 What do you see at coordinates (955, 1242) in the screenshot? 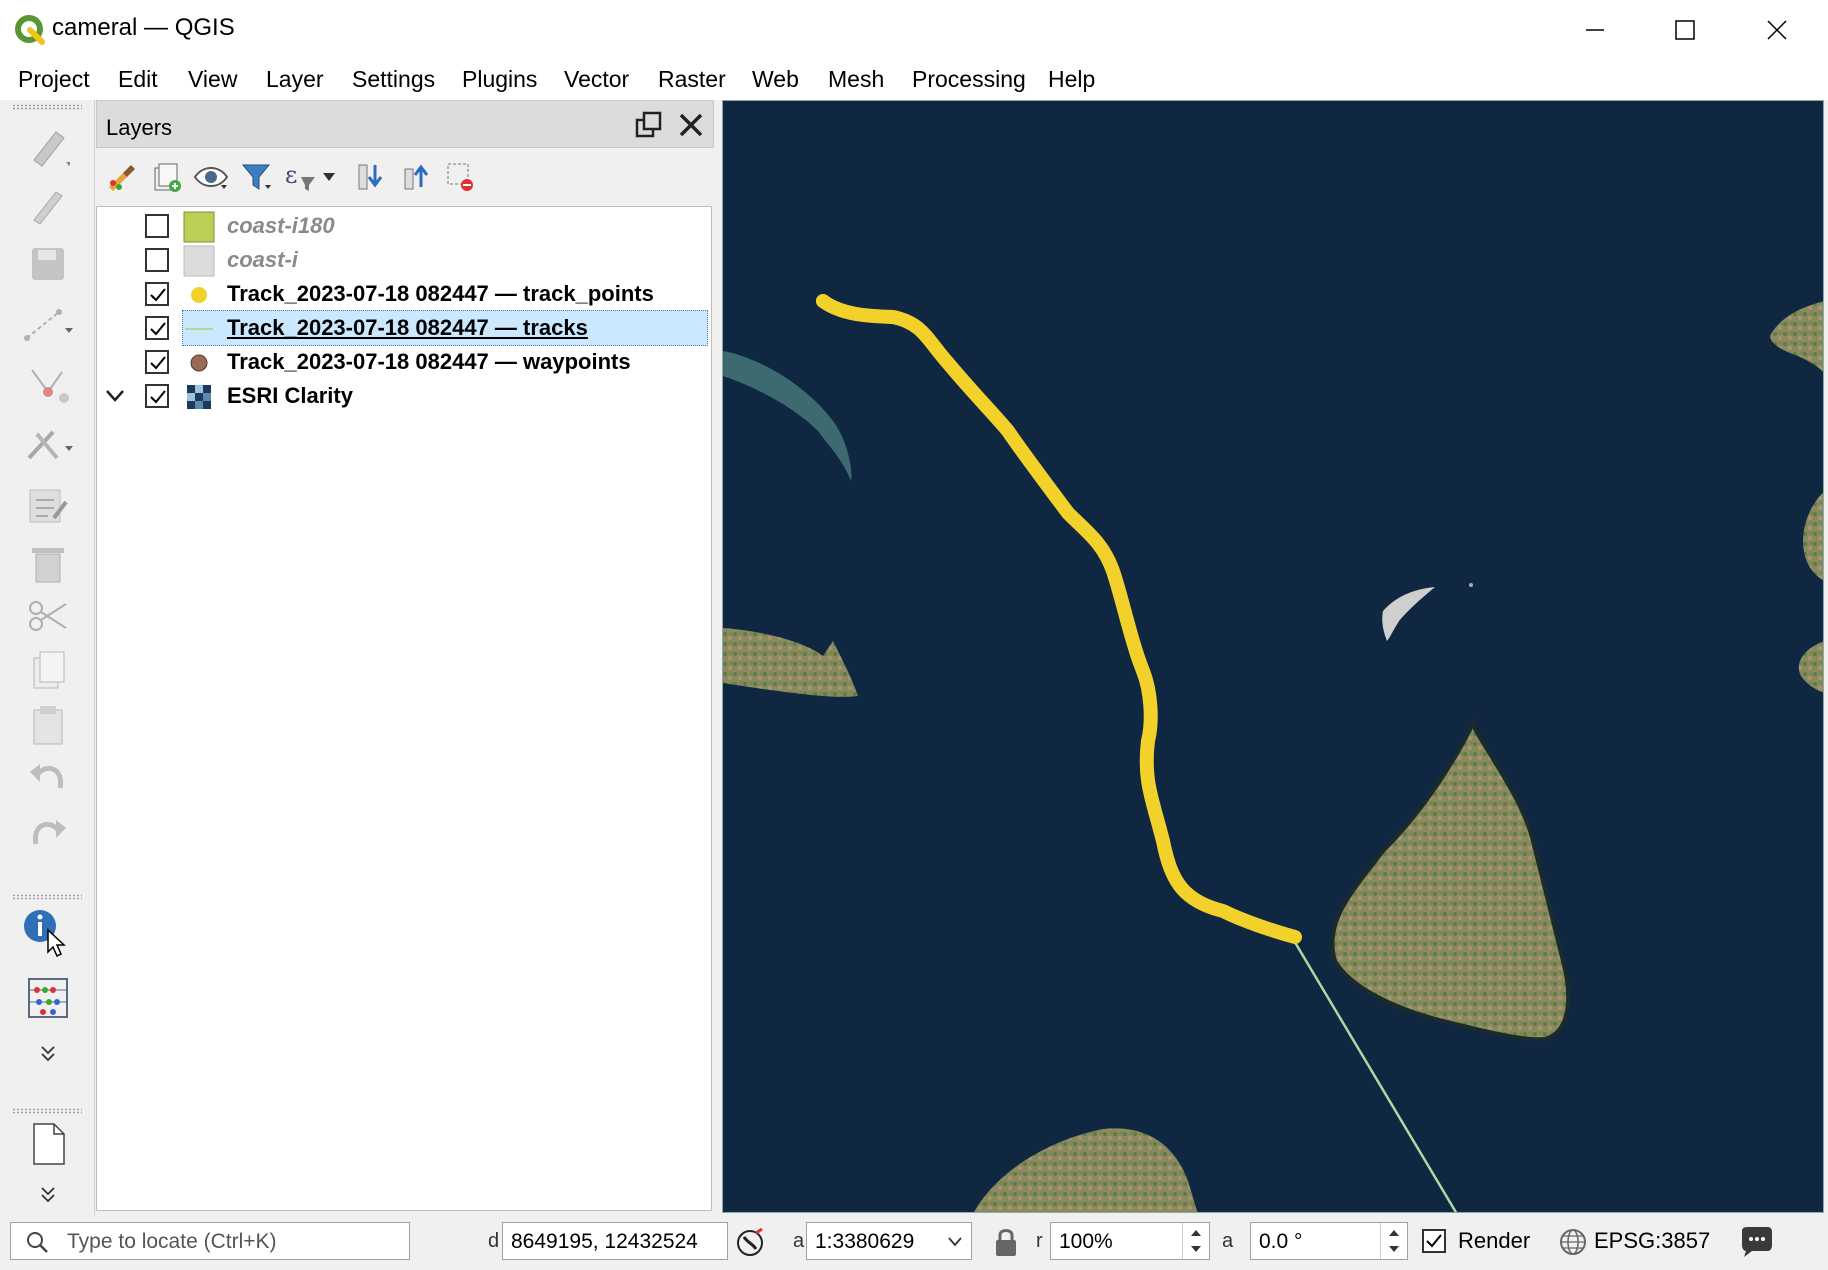
I see `chevron-down-icon` at bounding box center [955, 1242].